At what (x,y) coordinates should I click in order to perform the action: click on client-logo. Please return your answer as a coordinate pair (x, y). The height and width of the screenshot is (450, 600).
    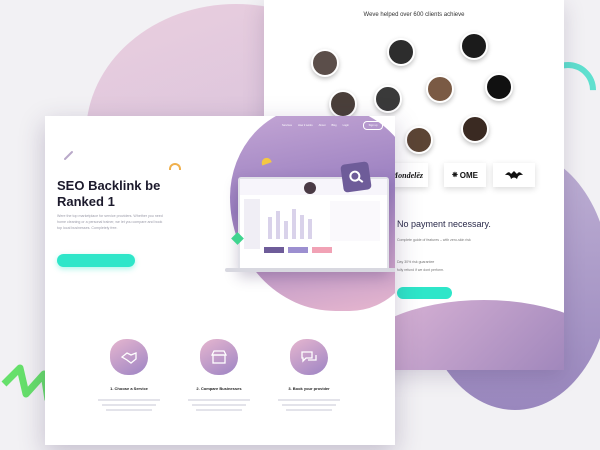
    Looking at the image, I should click on (514, 175).